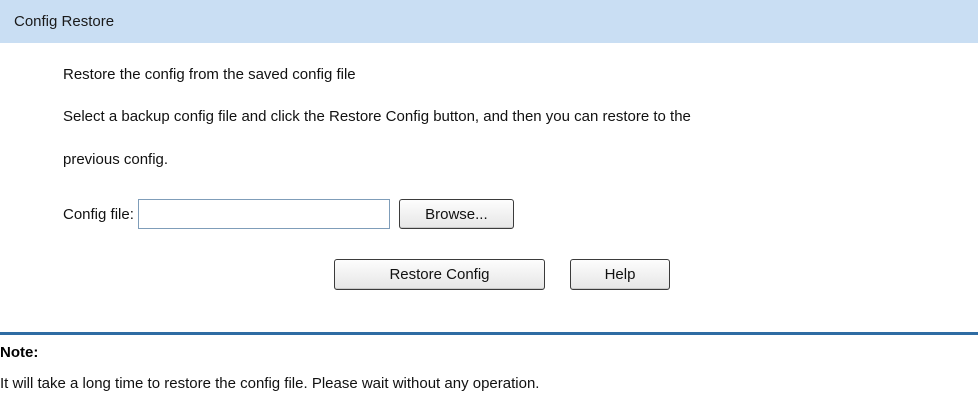  Describe the element at coordinates (489, 21) in the screenshot. I see `panel-header: Config Restore` at that location.